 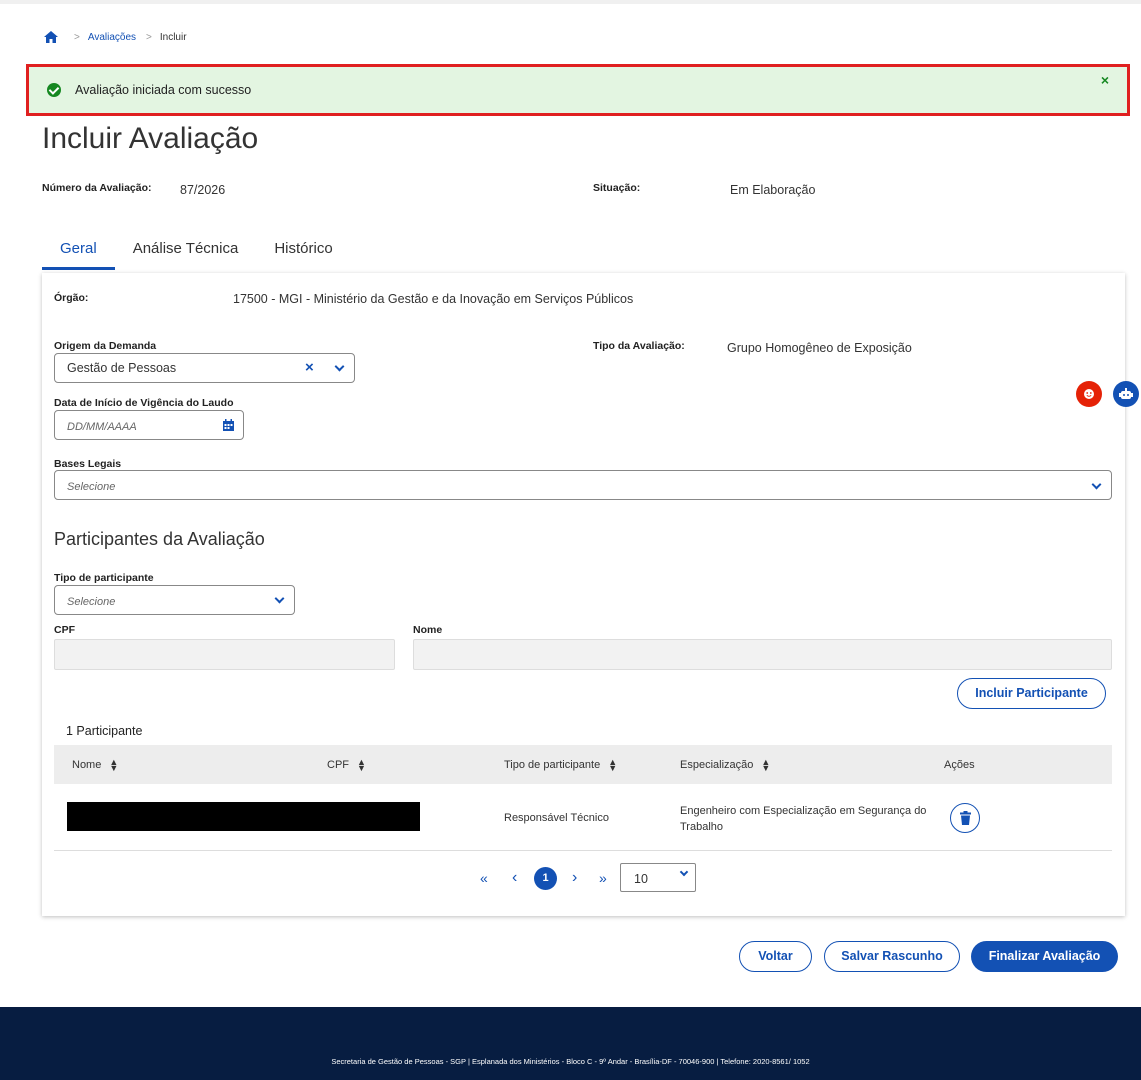 What do you see at coordinates (163, 90) in the screenshot?
I see `alert-message: Avaliação iniciada com sucesso` at bounding box center [163, 90].